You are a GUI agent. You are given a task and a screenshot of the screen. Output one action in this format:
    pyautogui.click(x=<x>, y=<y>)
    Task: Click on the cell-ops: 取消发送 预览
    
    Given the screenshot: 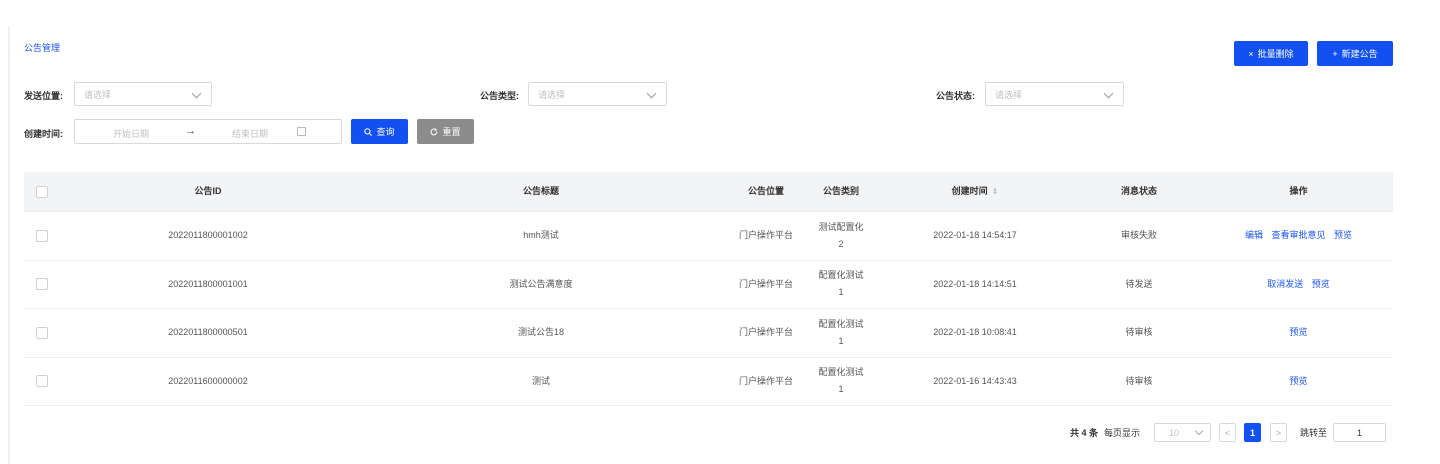 What is the action you would take?
    pyautogui.click(x=1298, y=284)
    